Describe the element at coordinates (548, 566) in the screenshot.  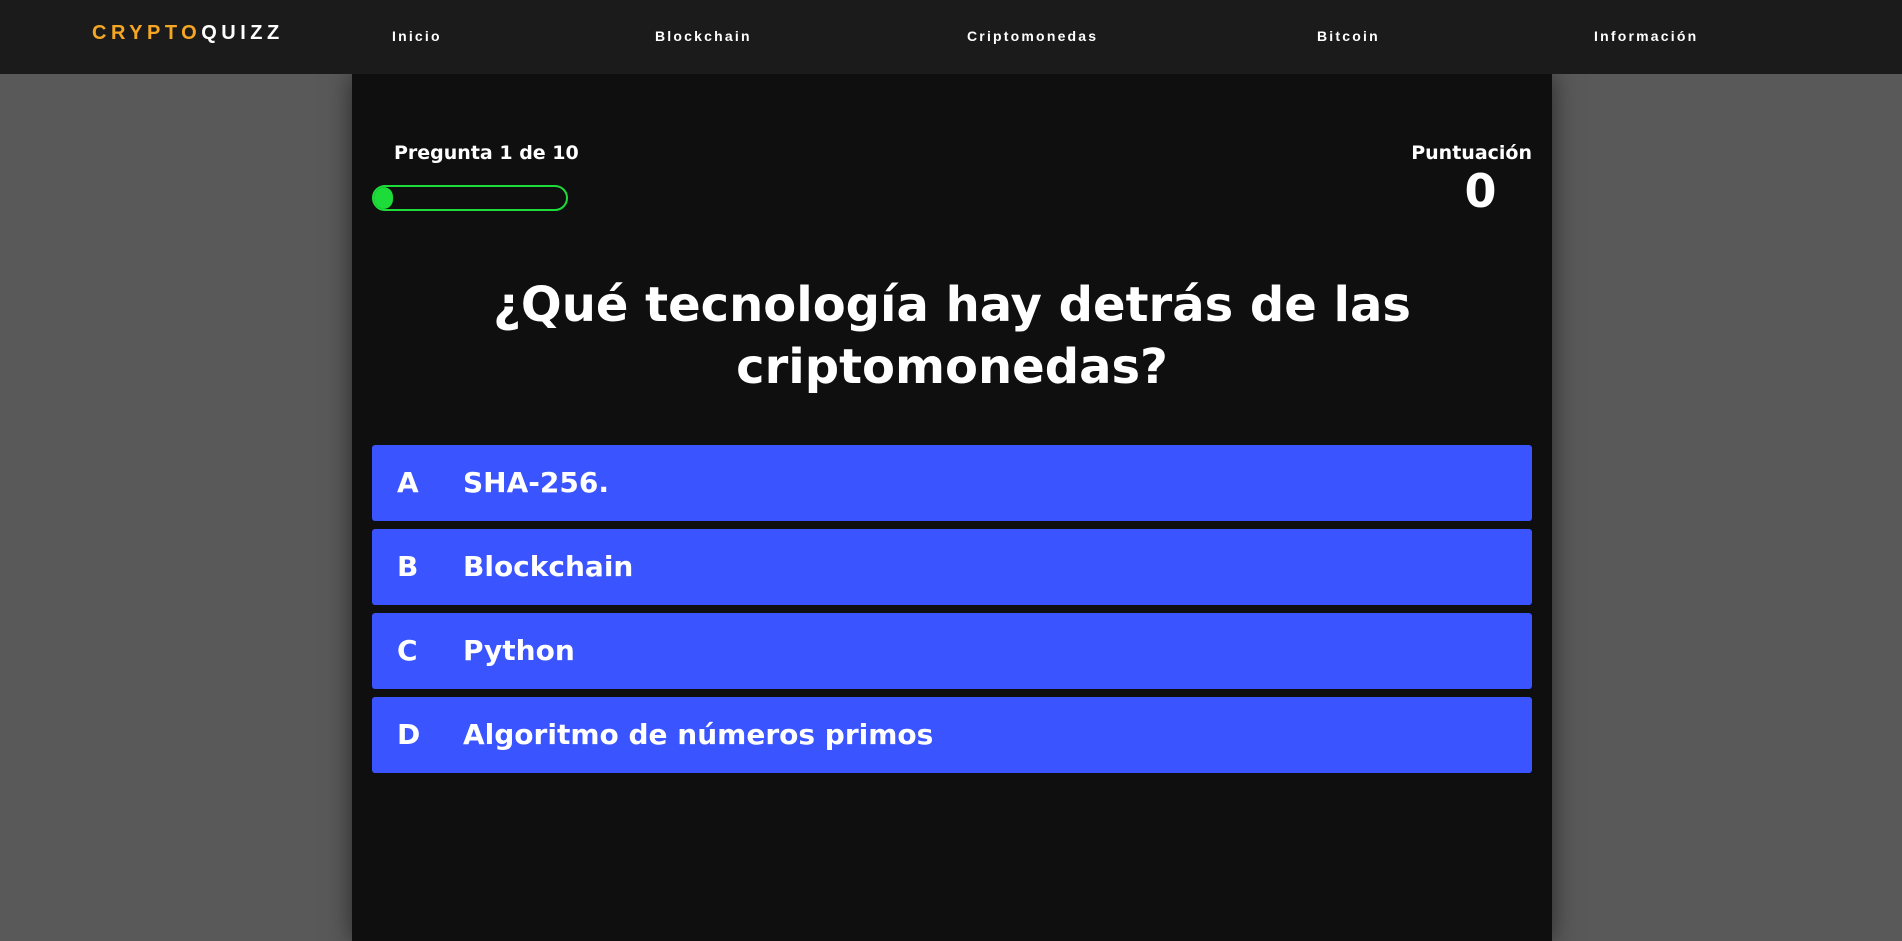
I see `answer-text: Blockchain` at that location.